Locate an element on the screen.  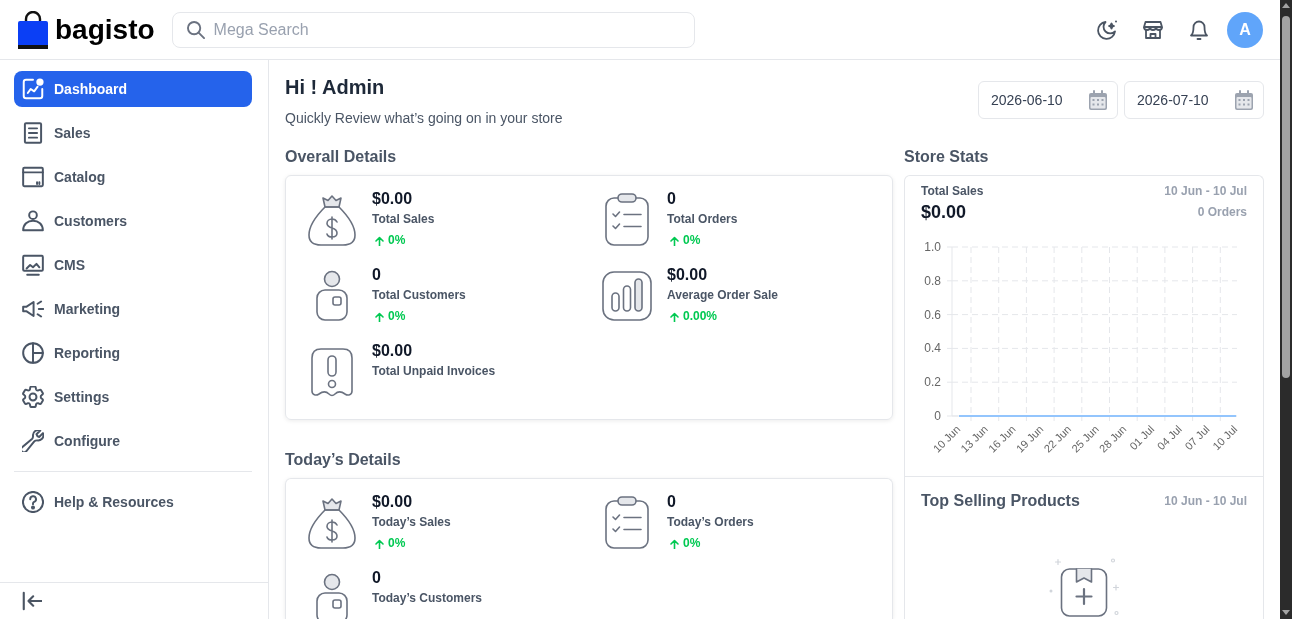
stat-label: Average Order Sale is located at coordinates (722, 295).